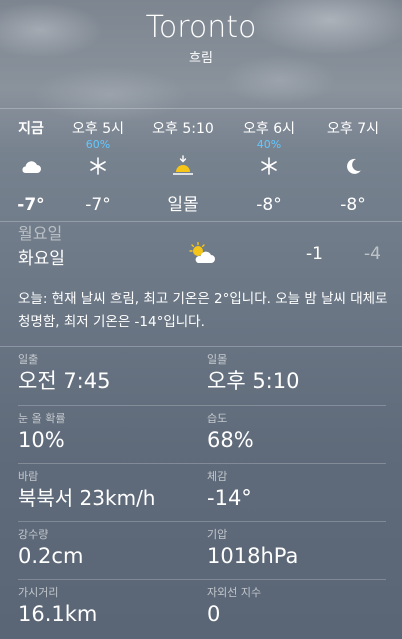 The width and height of the screenshot is (402, 639). Describe the element at coordinates (229, 498) in the screenshot. I see `detail-value: -14°` at that location.